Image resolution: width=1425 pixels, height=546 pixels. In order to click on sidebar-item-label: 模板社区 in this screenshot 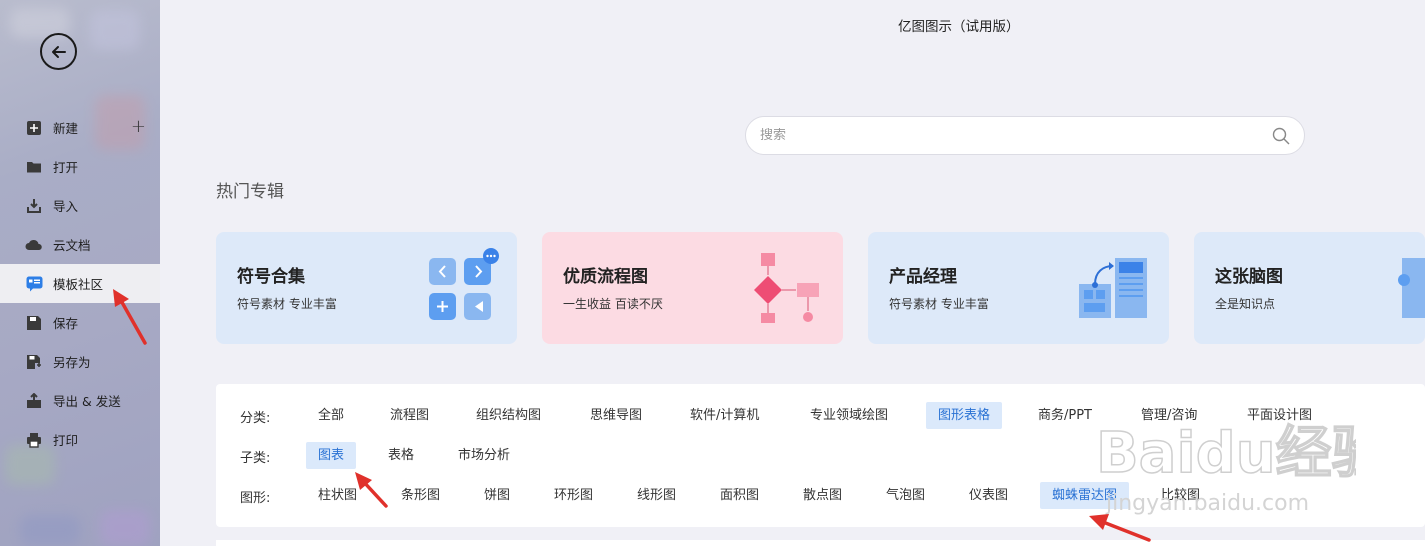, I will do `click(78, 284)`.